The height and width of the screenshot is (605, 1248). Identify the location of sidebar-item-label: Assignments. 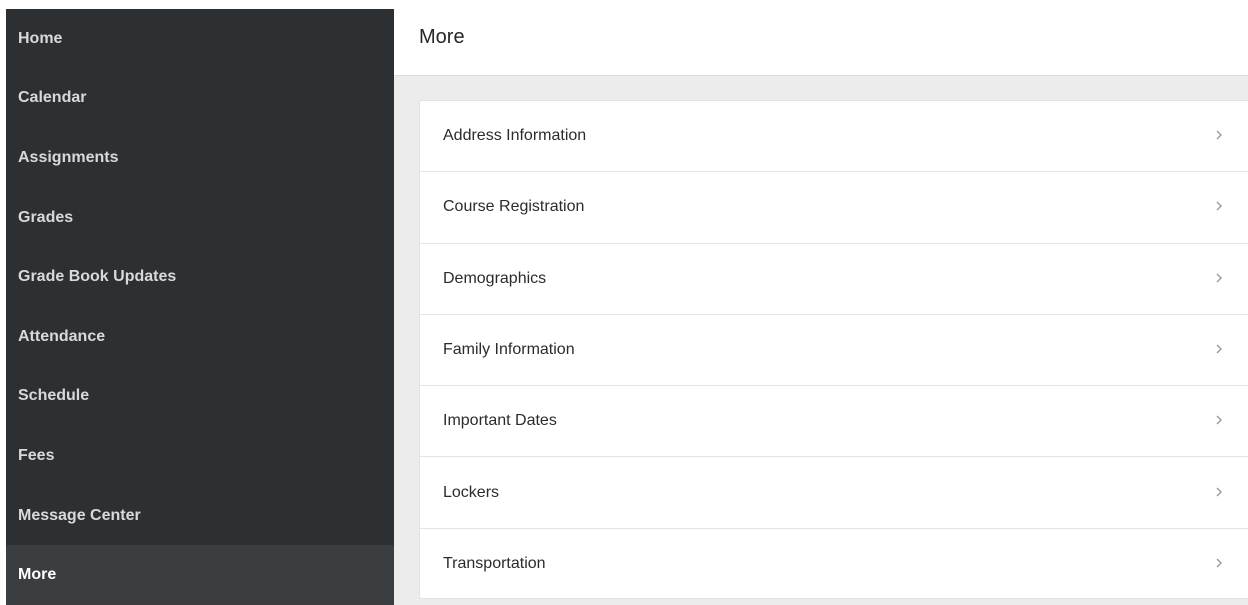
(68, 157).